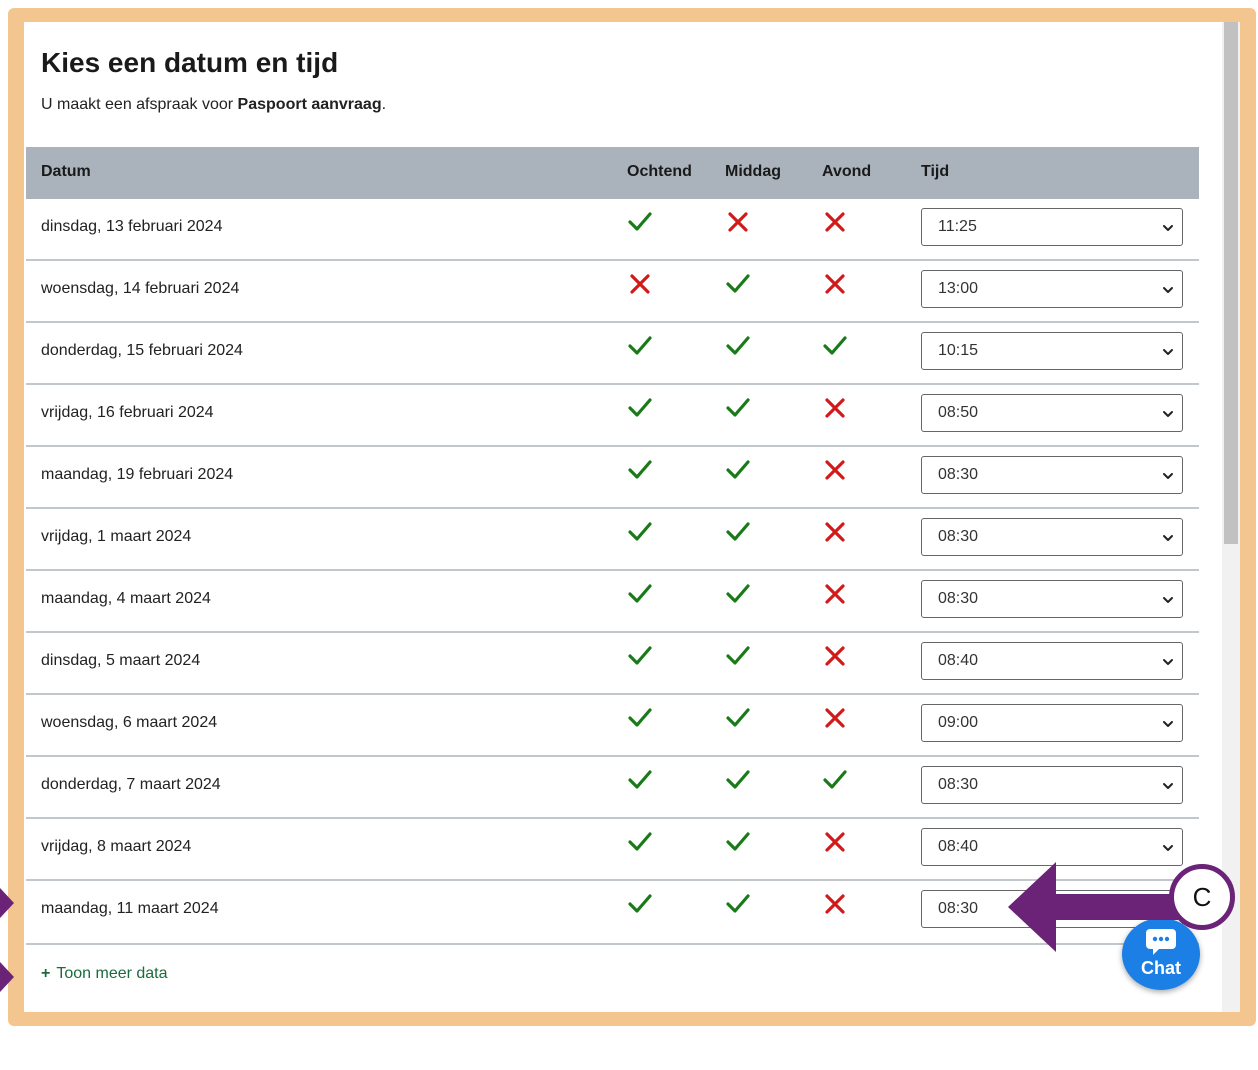 The image size is (1258, 1070). Describe the element at coordinates (847, 171) in the screenshot. I see `header-evening: Avond` at that location.